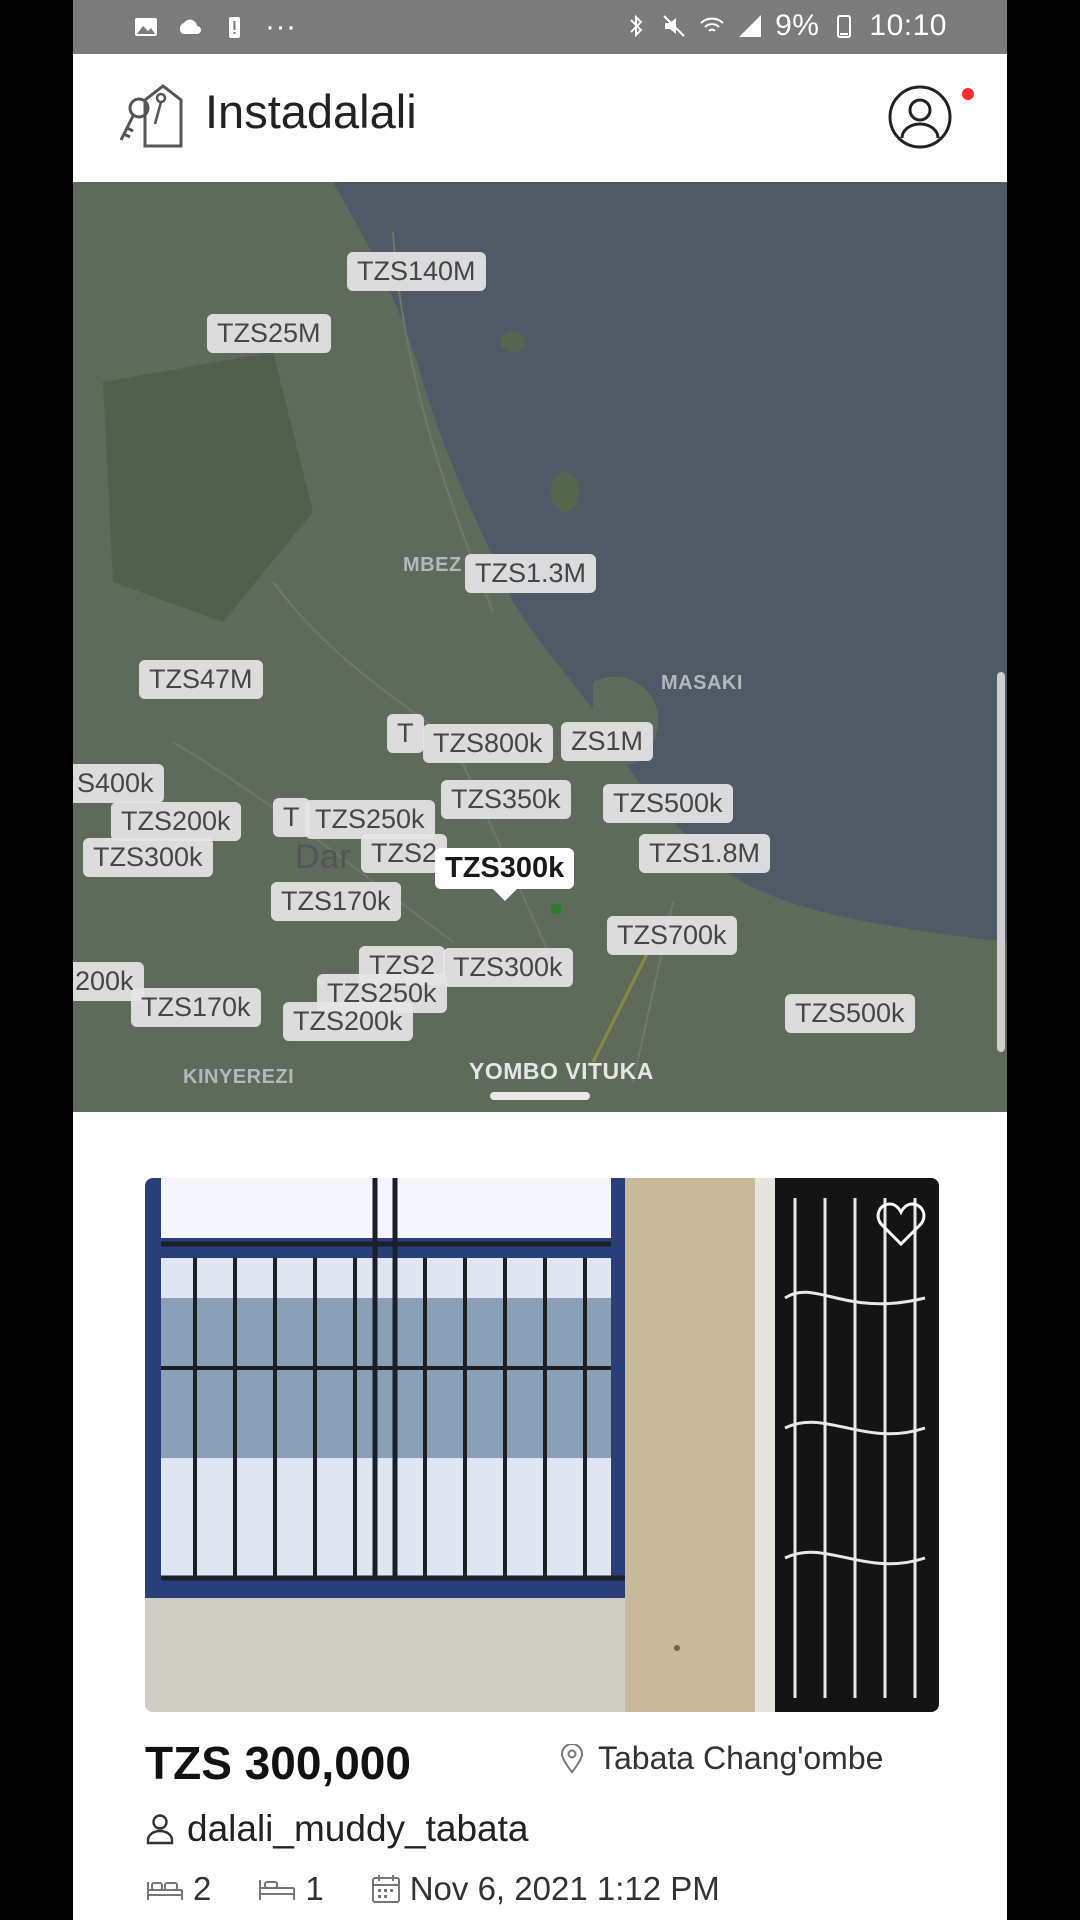 The height and width of the screenshot is (1920, 1080). Describe the element at coordinates (190, 26) in the screenshot. I see `cloud-icon` at that location.